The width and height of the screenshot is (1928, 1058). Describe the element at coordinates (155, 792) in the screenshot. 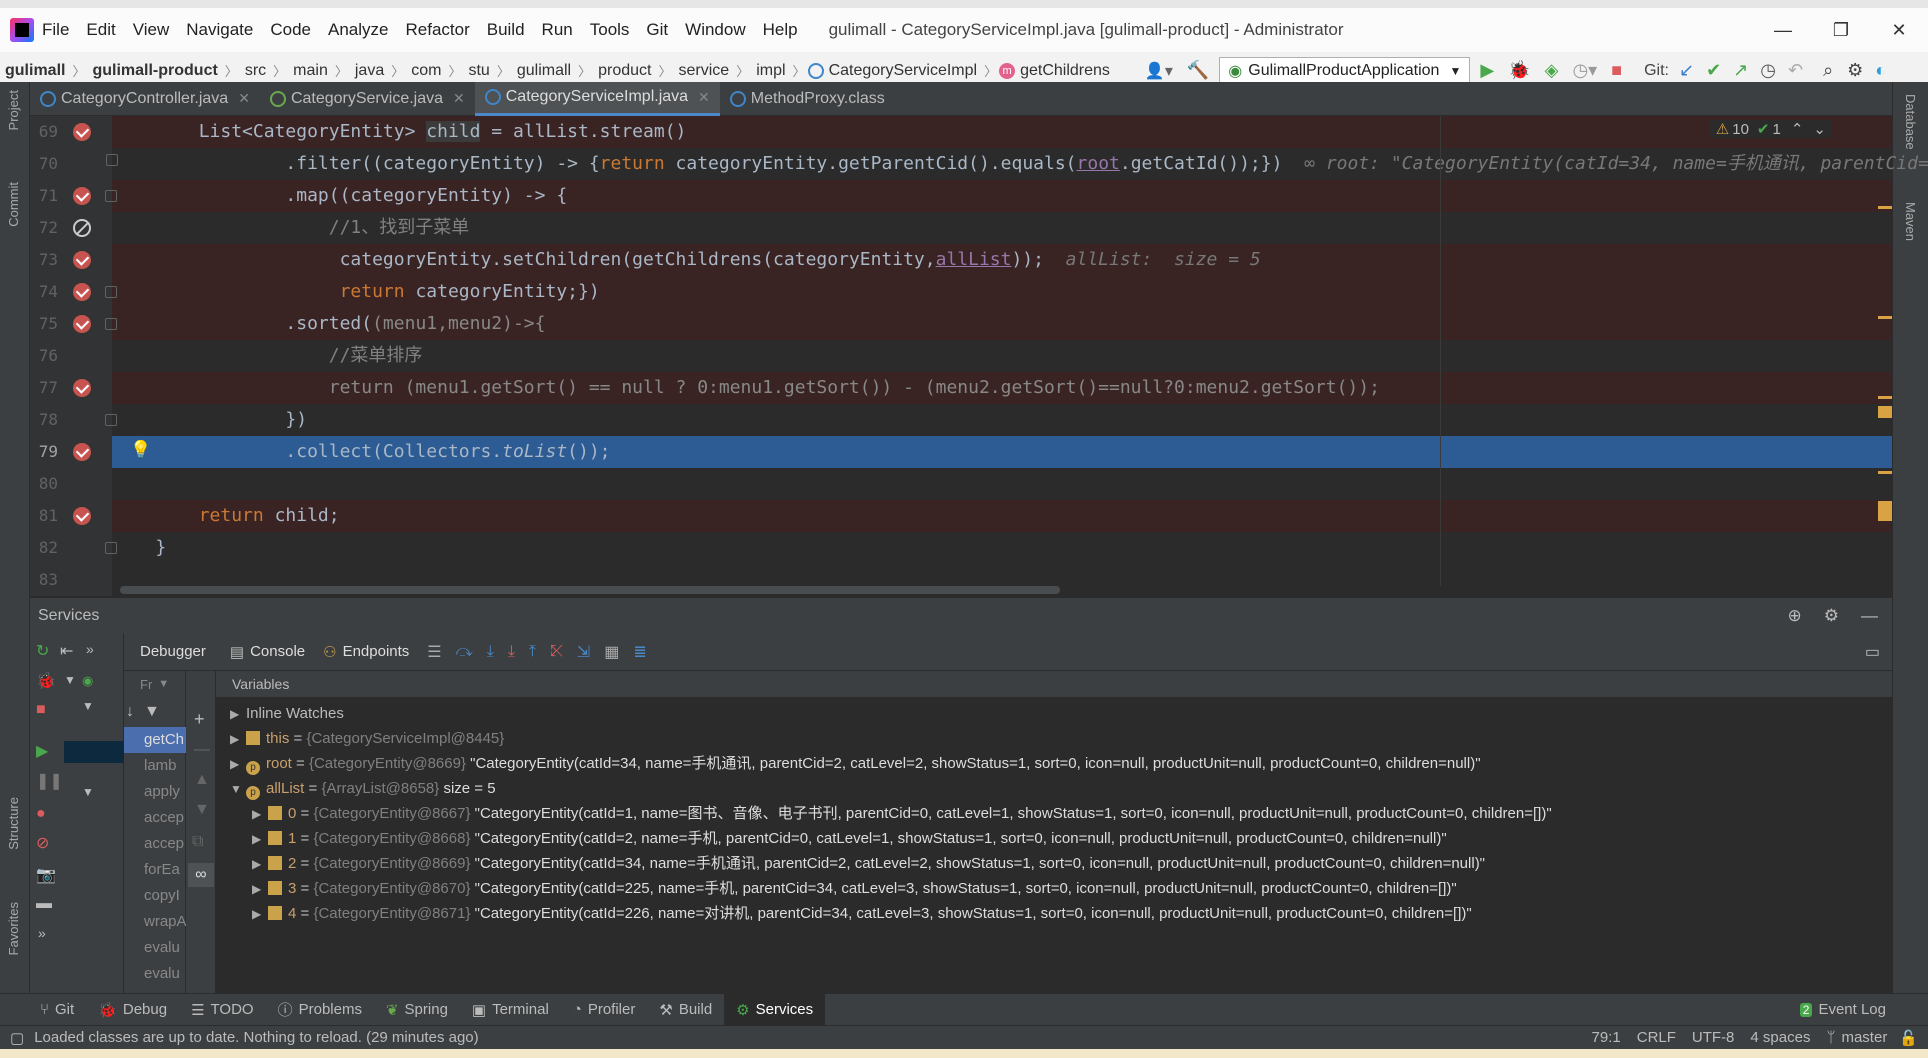

I see `frame-item: apply` at that location.